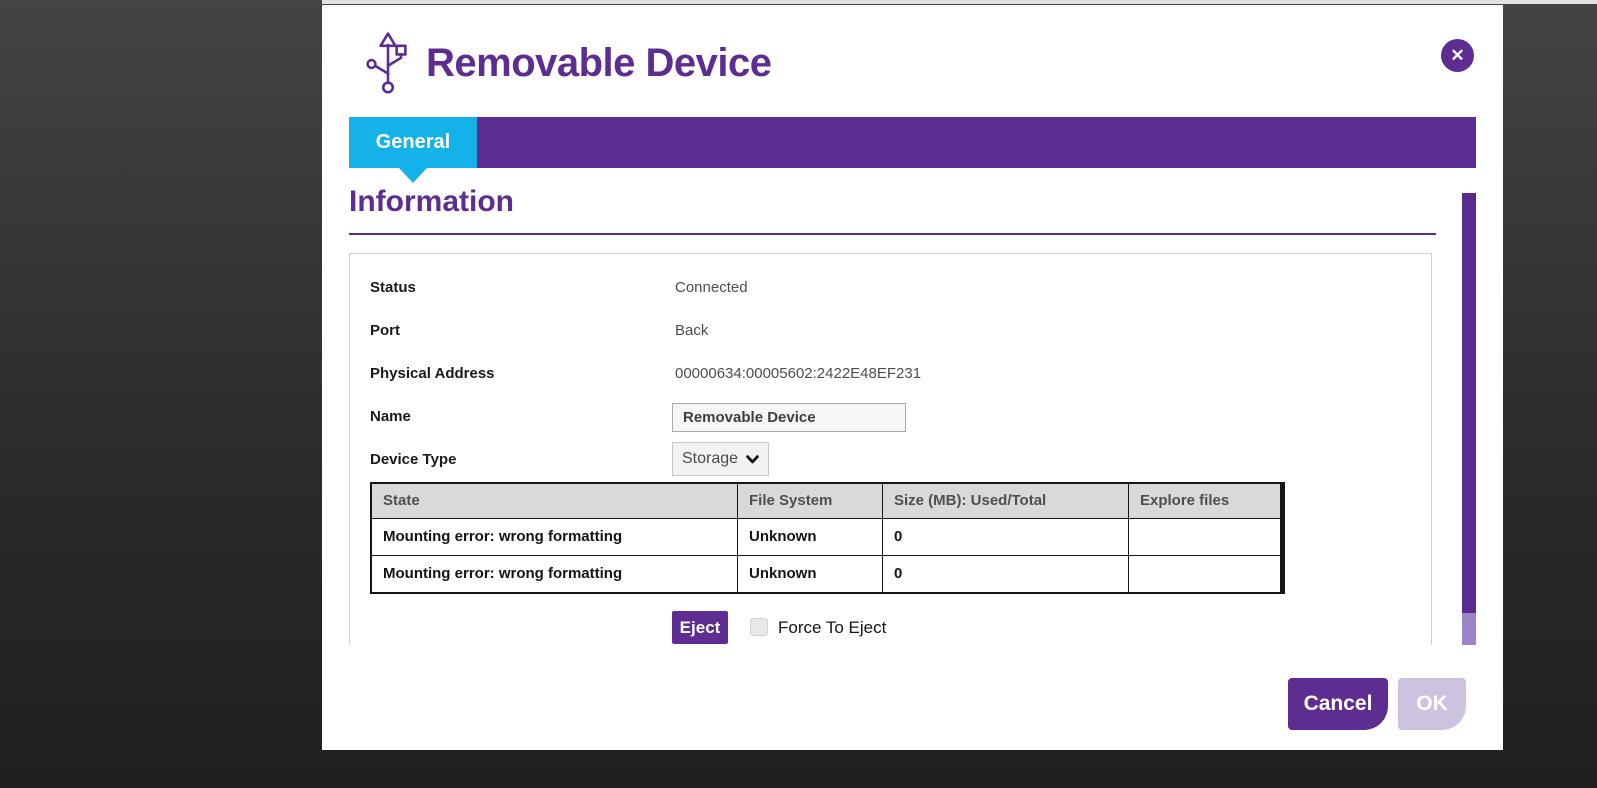 The height and width of the screenshot is (788, 1597). I want to click on cancel-button: Cancel, so click(1338, 704).